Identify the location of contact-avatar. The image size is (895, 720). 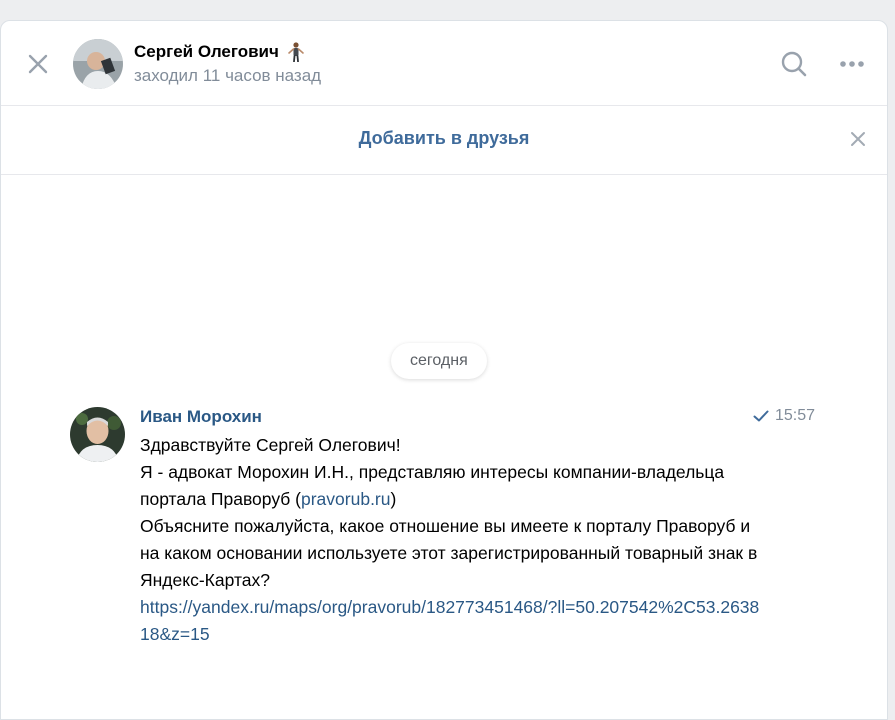
(98, 64).